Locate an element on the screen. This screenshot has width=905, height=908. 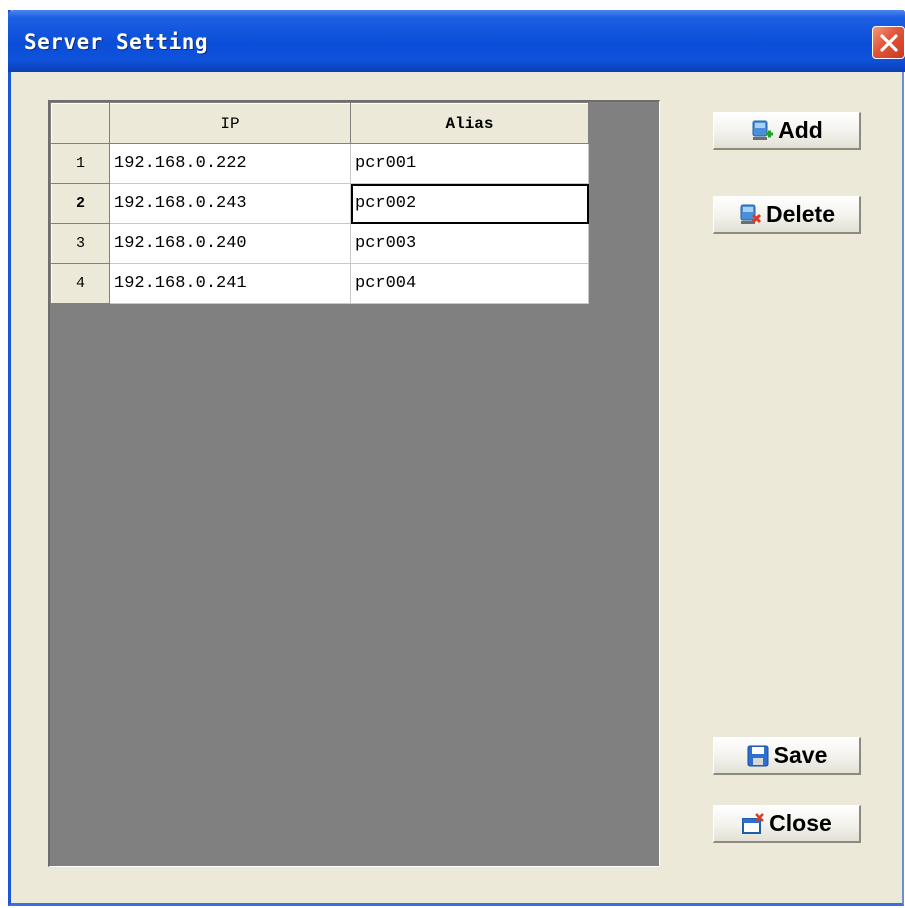
title-close-button is located at coordinates (888, 42).